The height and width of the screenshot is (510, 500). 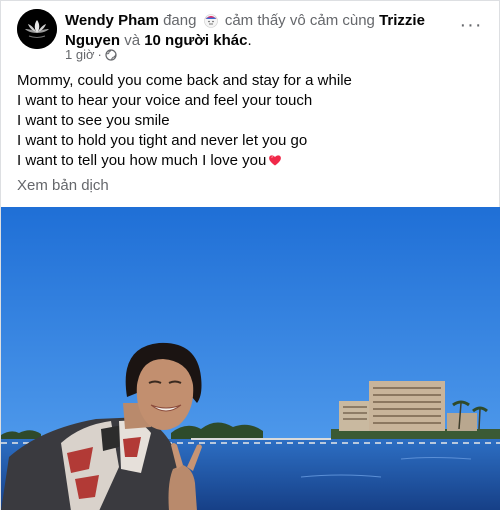 I want to click on message-line-text: I want to tell you how much I love you, so click(x=142, y=160).